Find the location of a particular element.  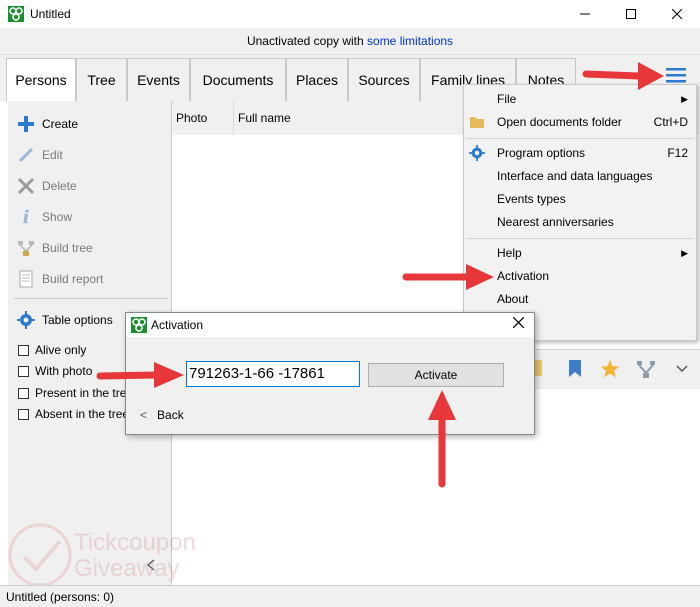

unactivated-notice: Unactivated copy with some limitations is located at coordinates (350, 41).